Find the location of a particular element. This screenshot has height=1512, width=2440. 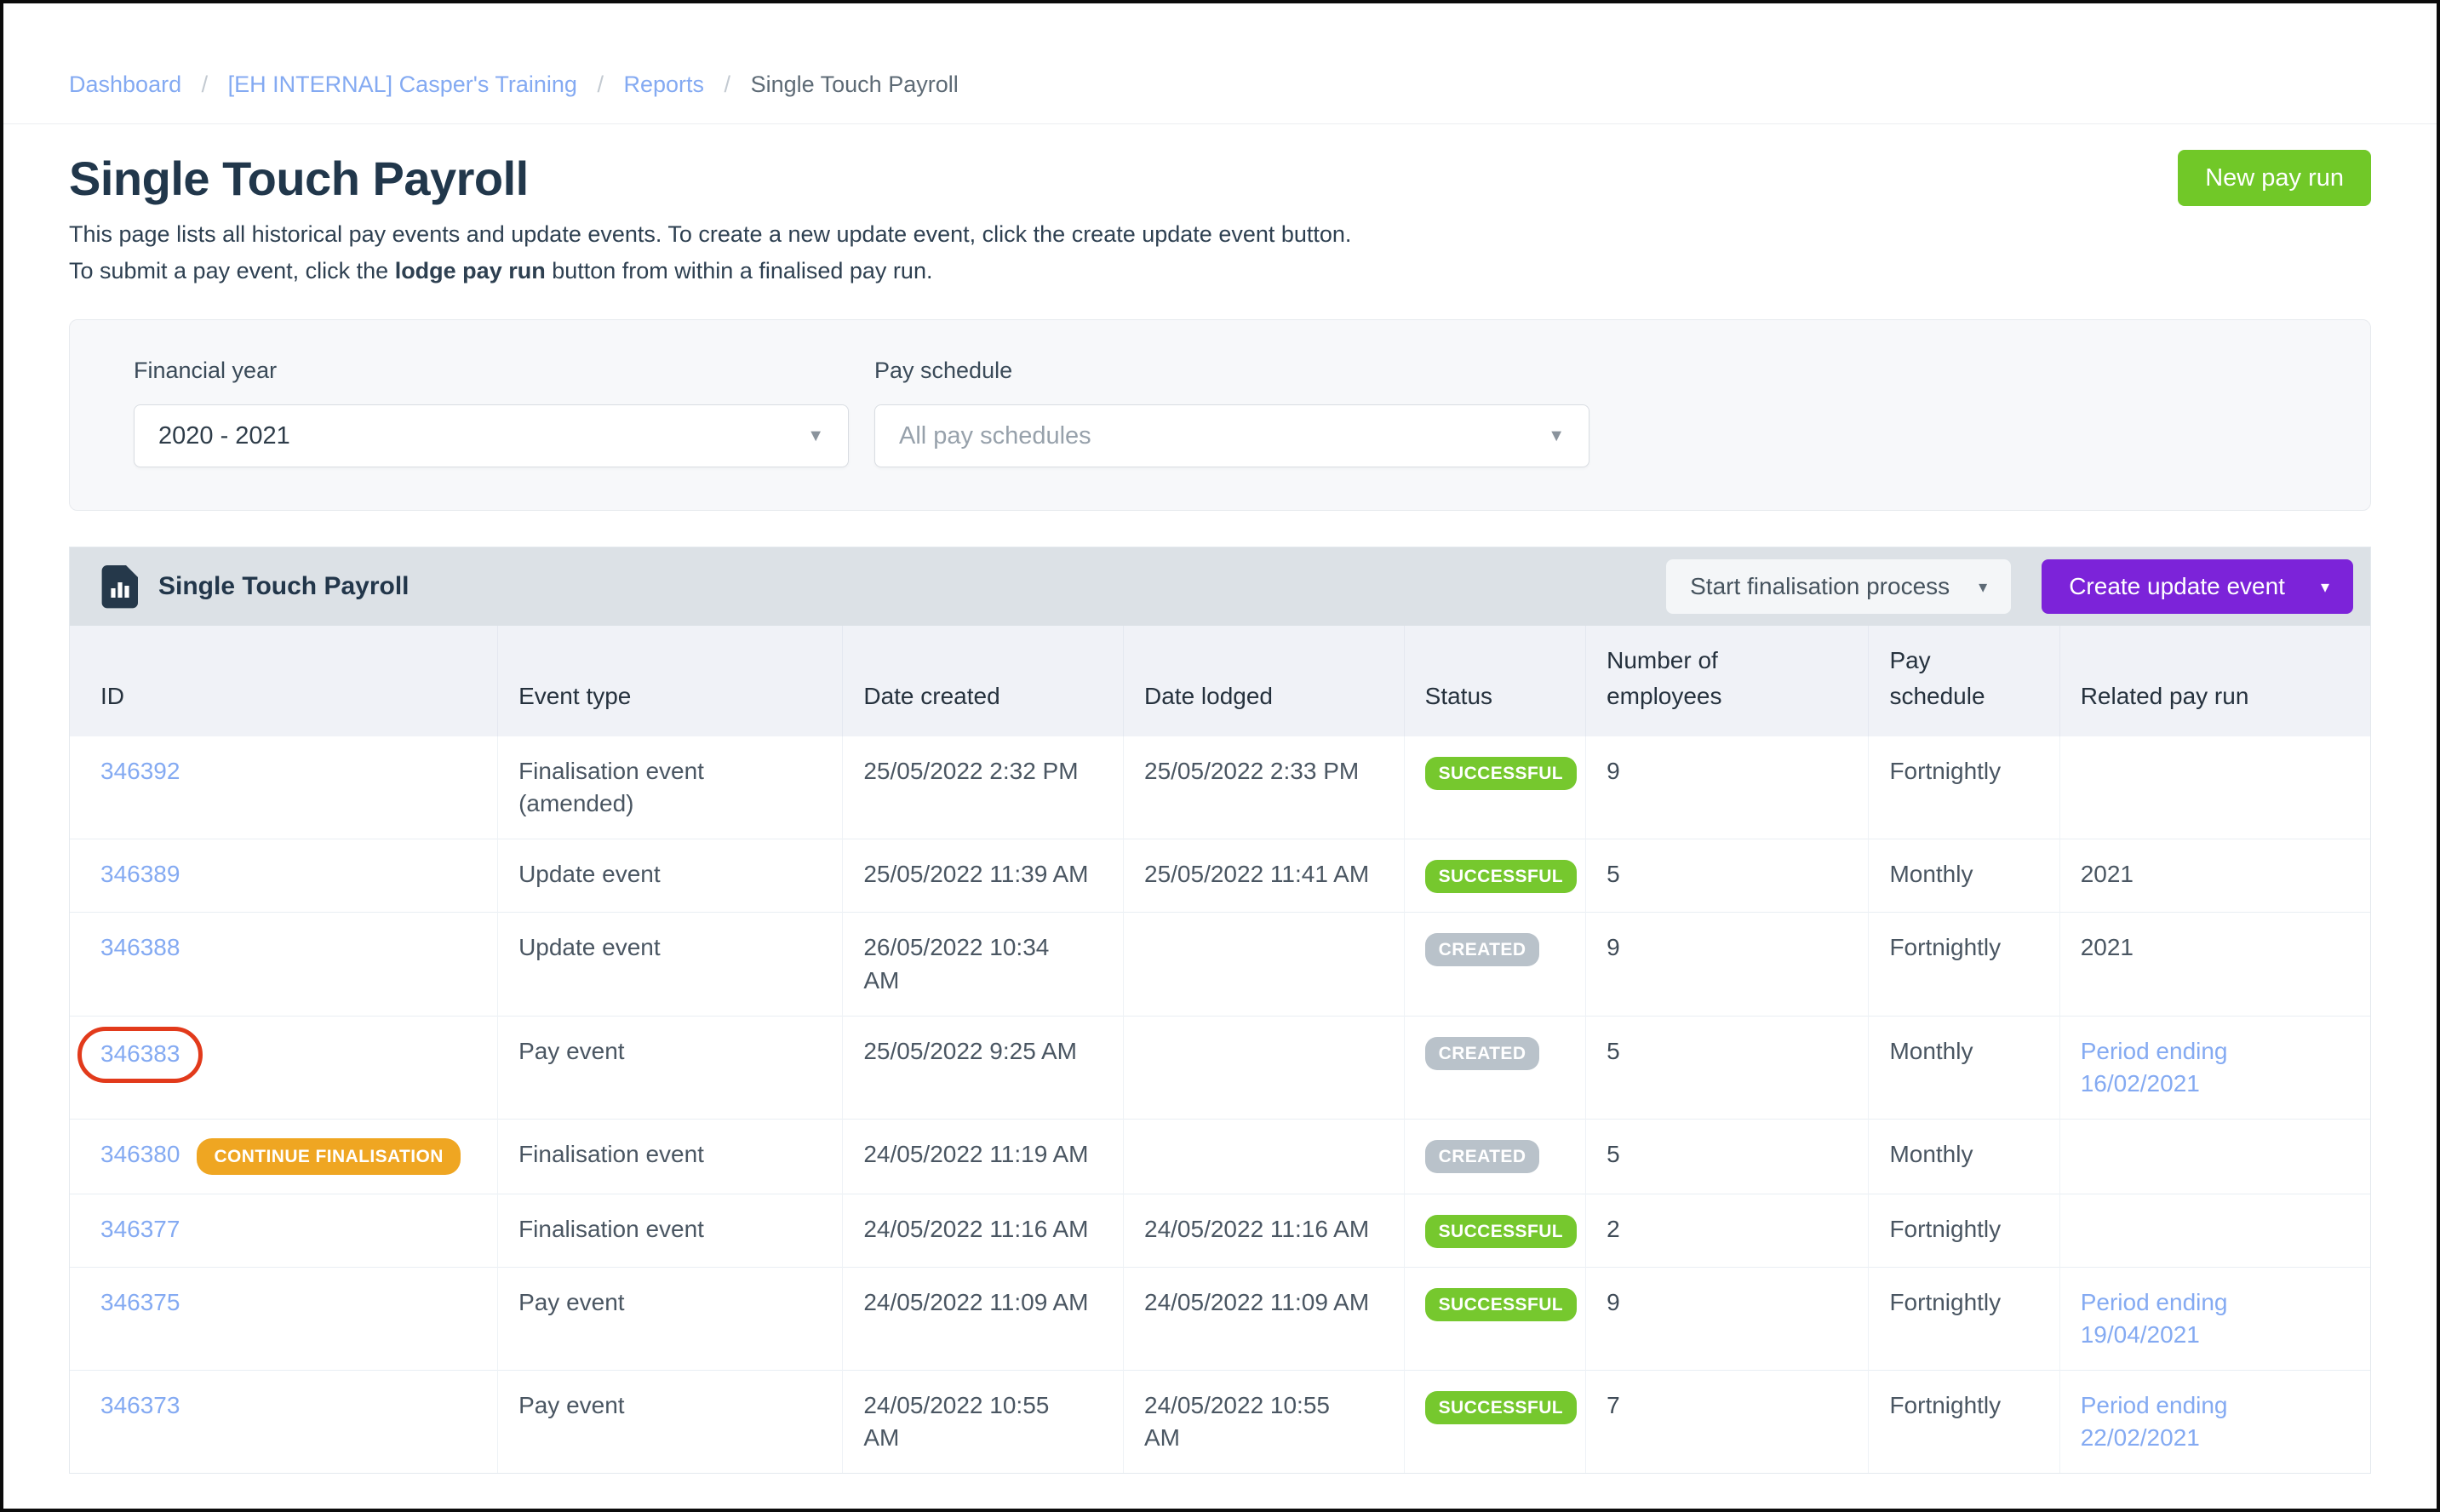

start-finalisation-button: Start finalisation process ▾ is located at coordinates (1839, 587).